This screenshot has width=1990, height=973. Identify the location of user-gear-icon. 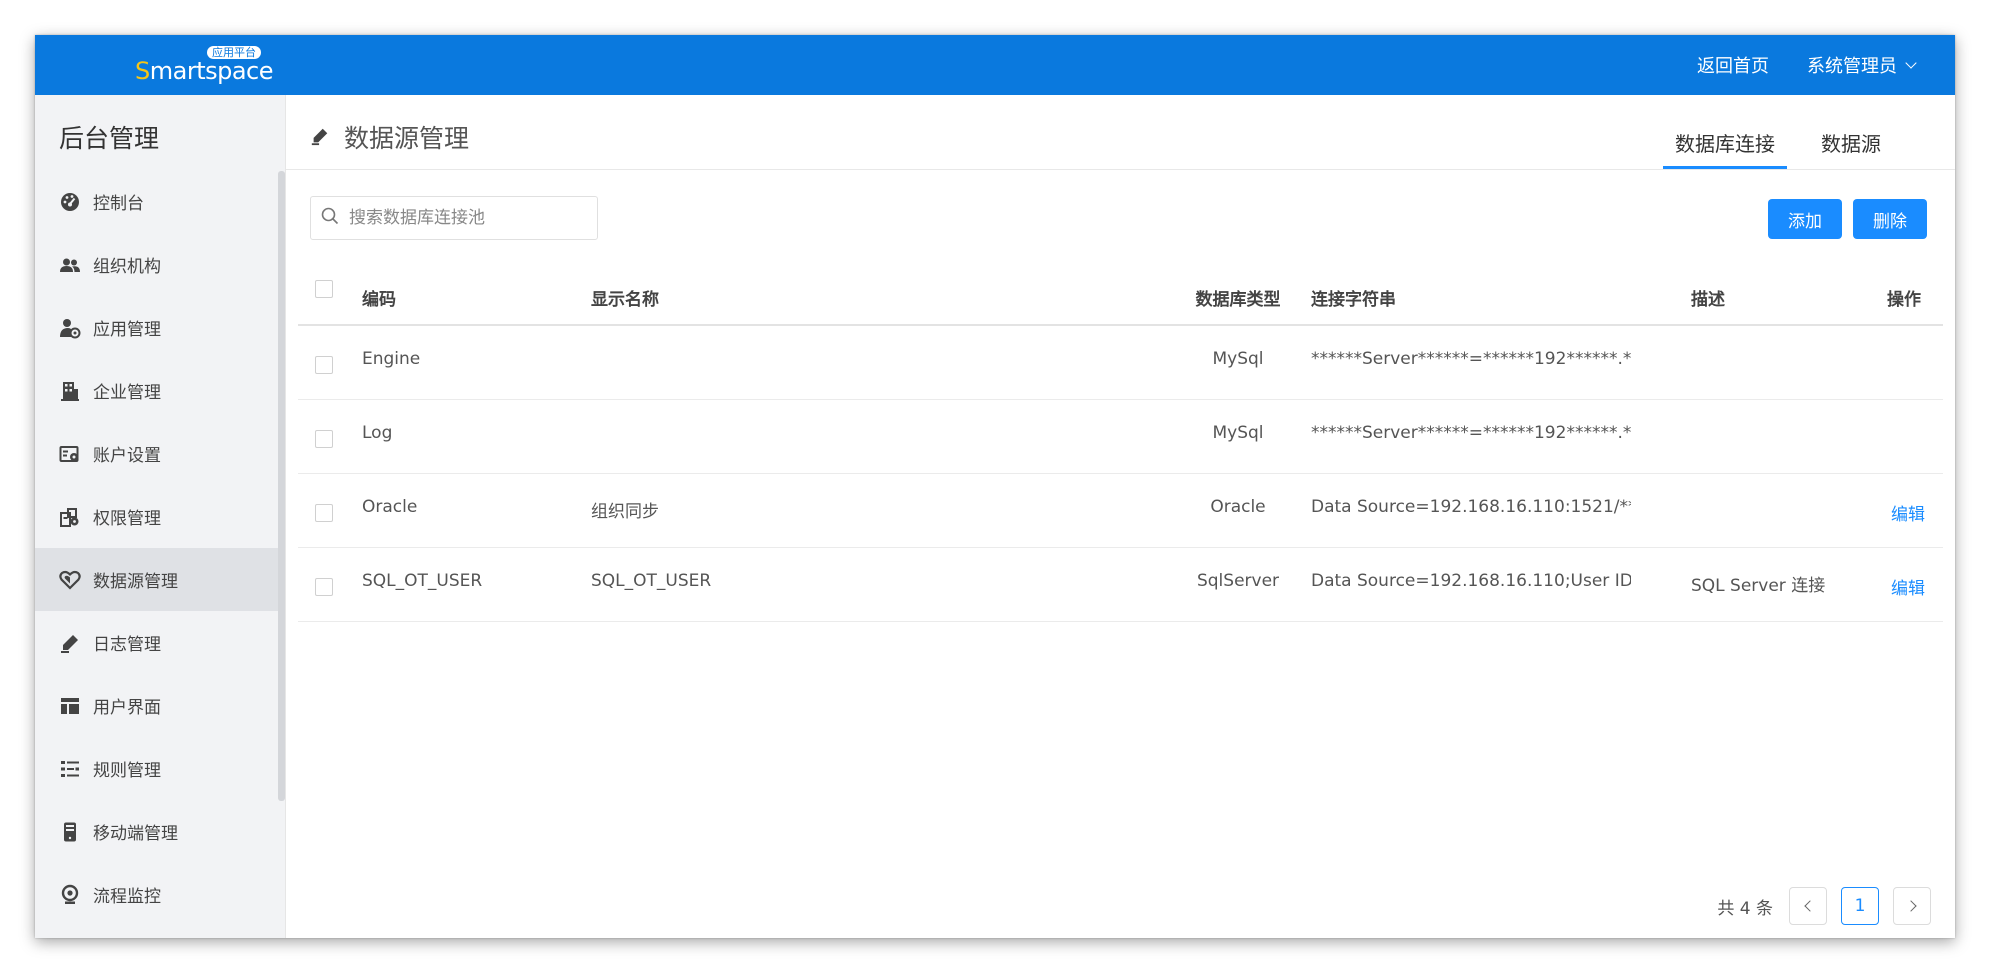
(70, 328).